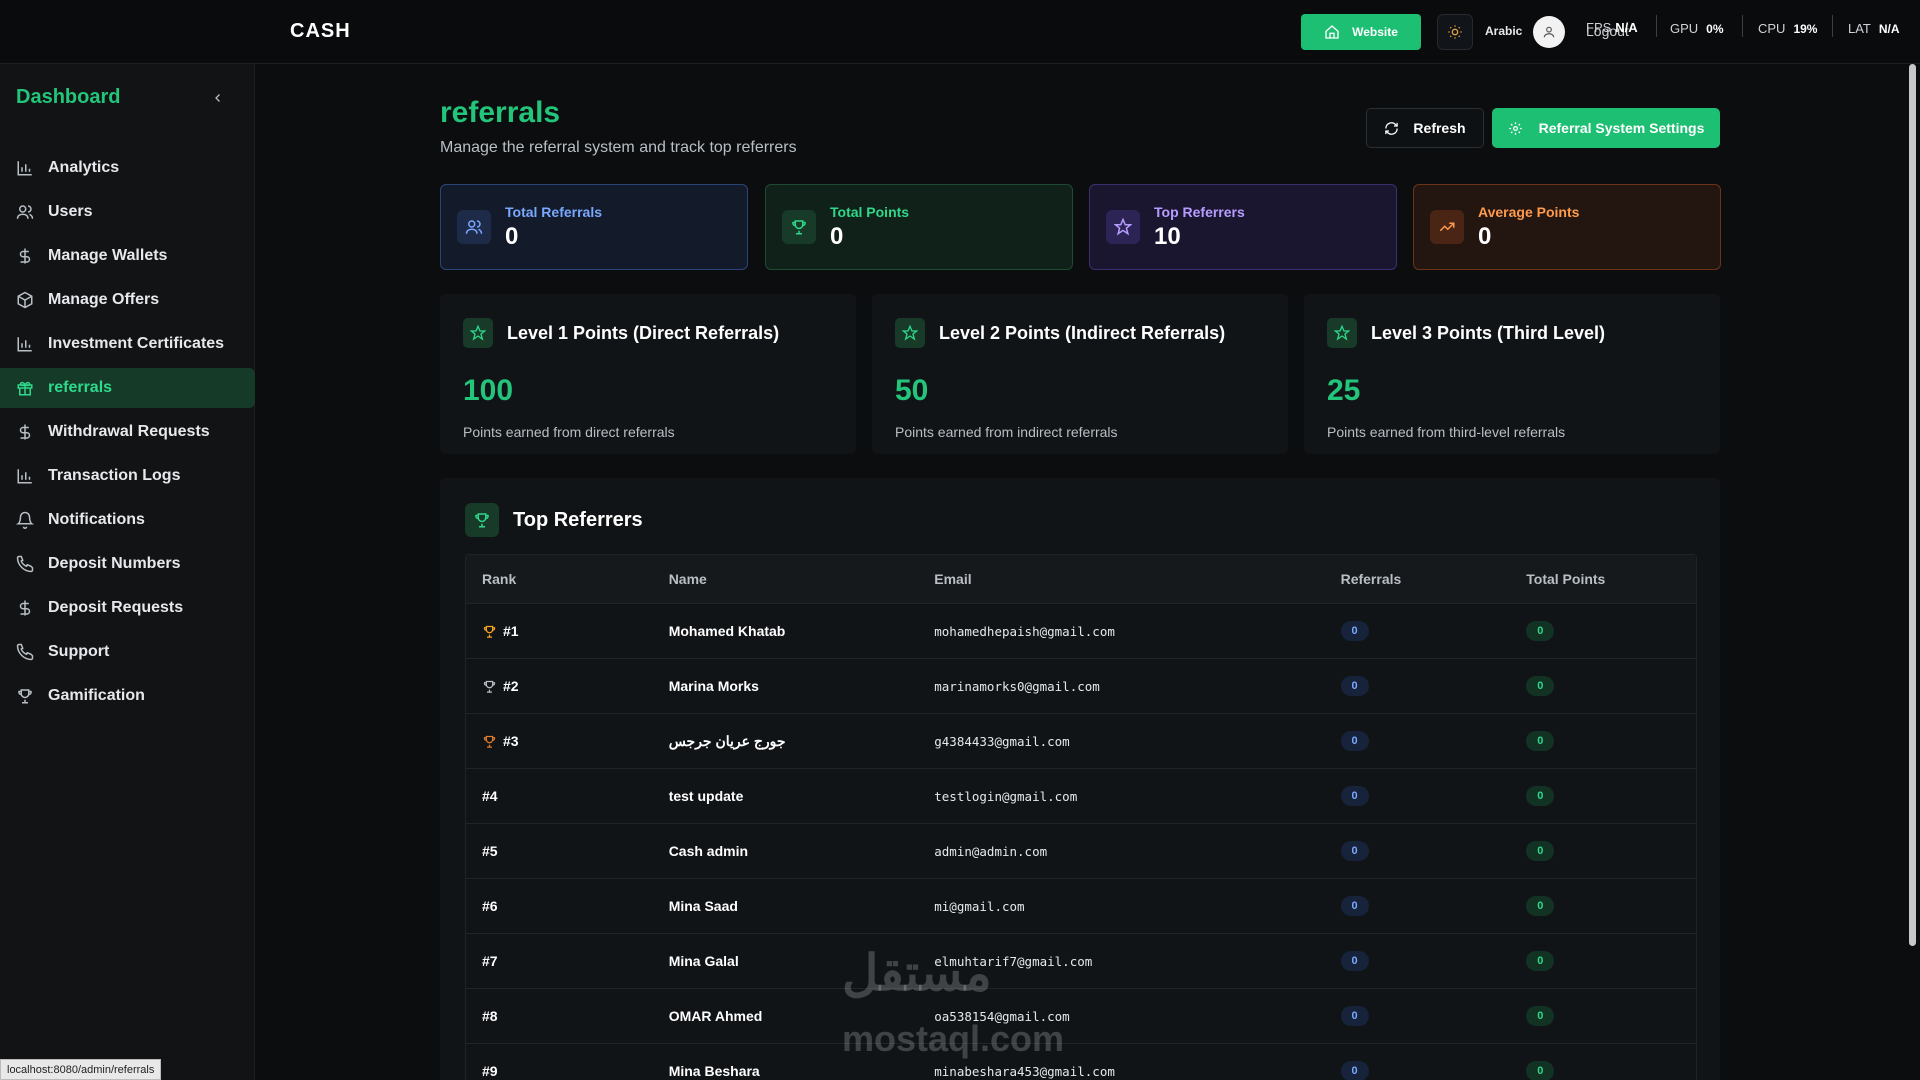  What do you see at coordinates (1081, 961) in the screenshot?
I see `table-row: #7 Mina Galal elmuhtarif7@gmail.com 0 0` at bounding box center [1081, 961].